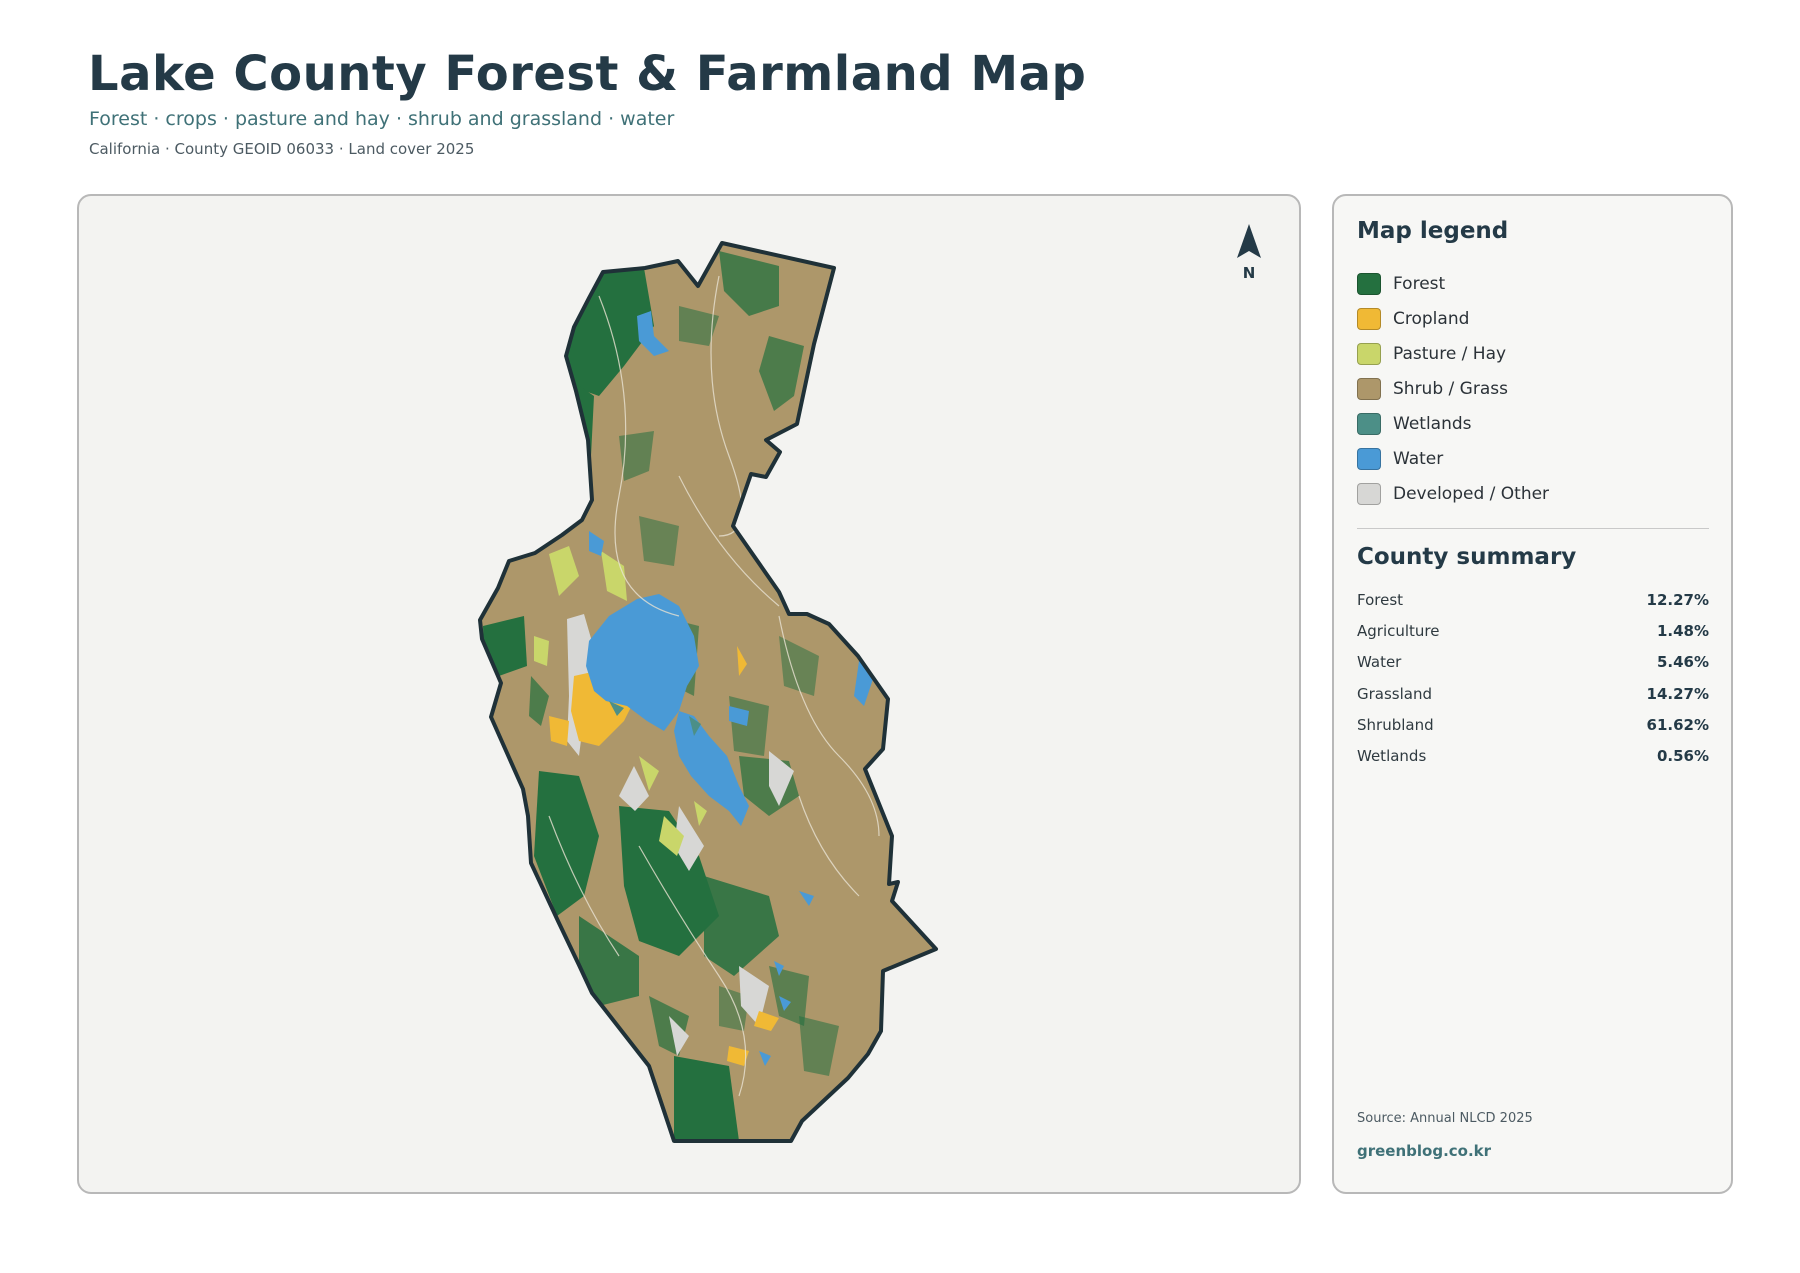  What do you see at coordinates (1677, 724) in the screenshot?
I see `summary-value: 61.62%` at bounding box center [1677, 724].